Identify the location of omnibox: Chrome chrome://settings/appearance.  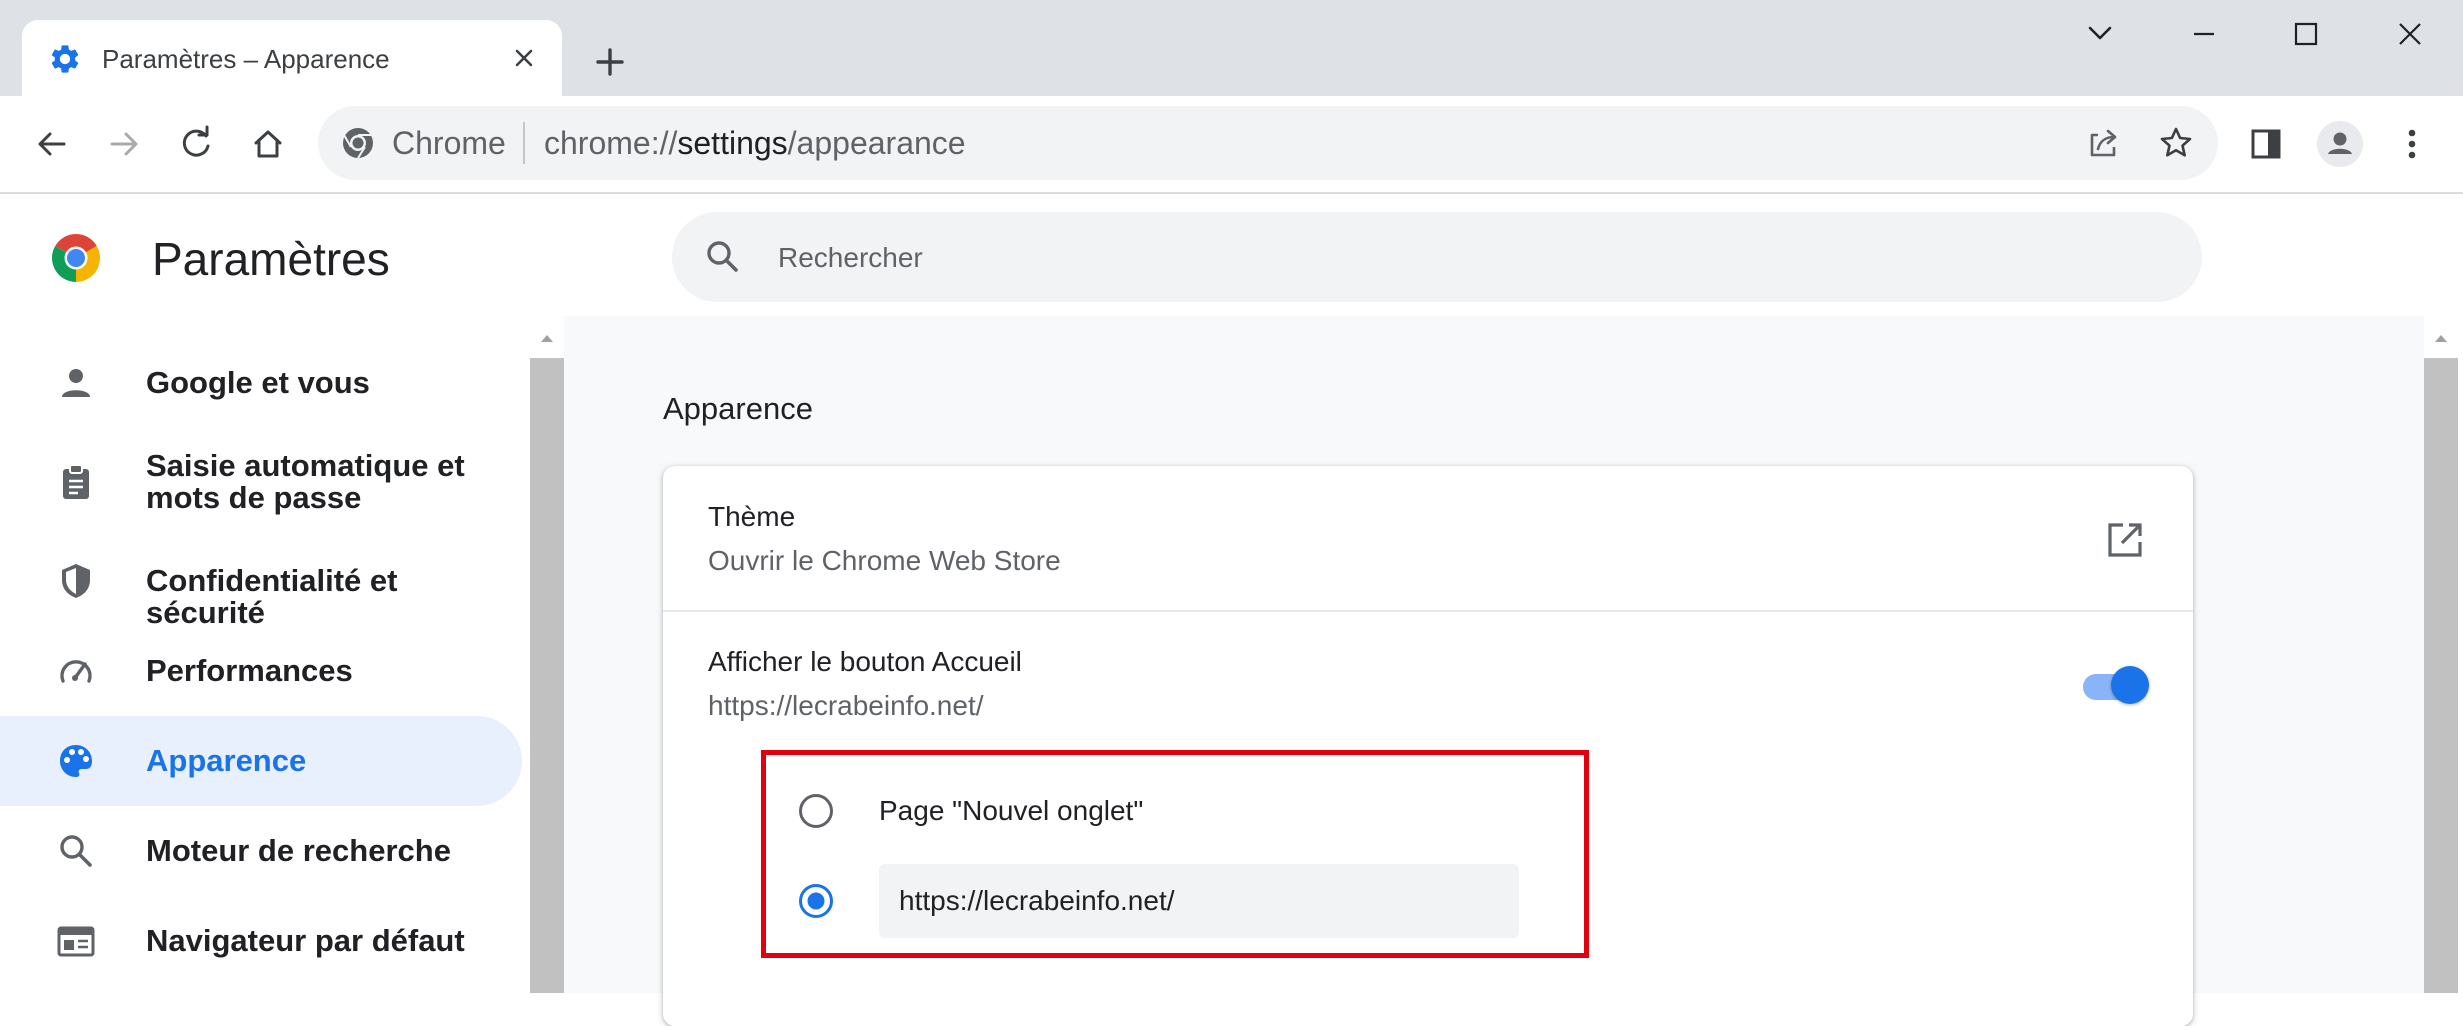
(1268, 143).